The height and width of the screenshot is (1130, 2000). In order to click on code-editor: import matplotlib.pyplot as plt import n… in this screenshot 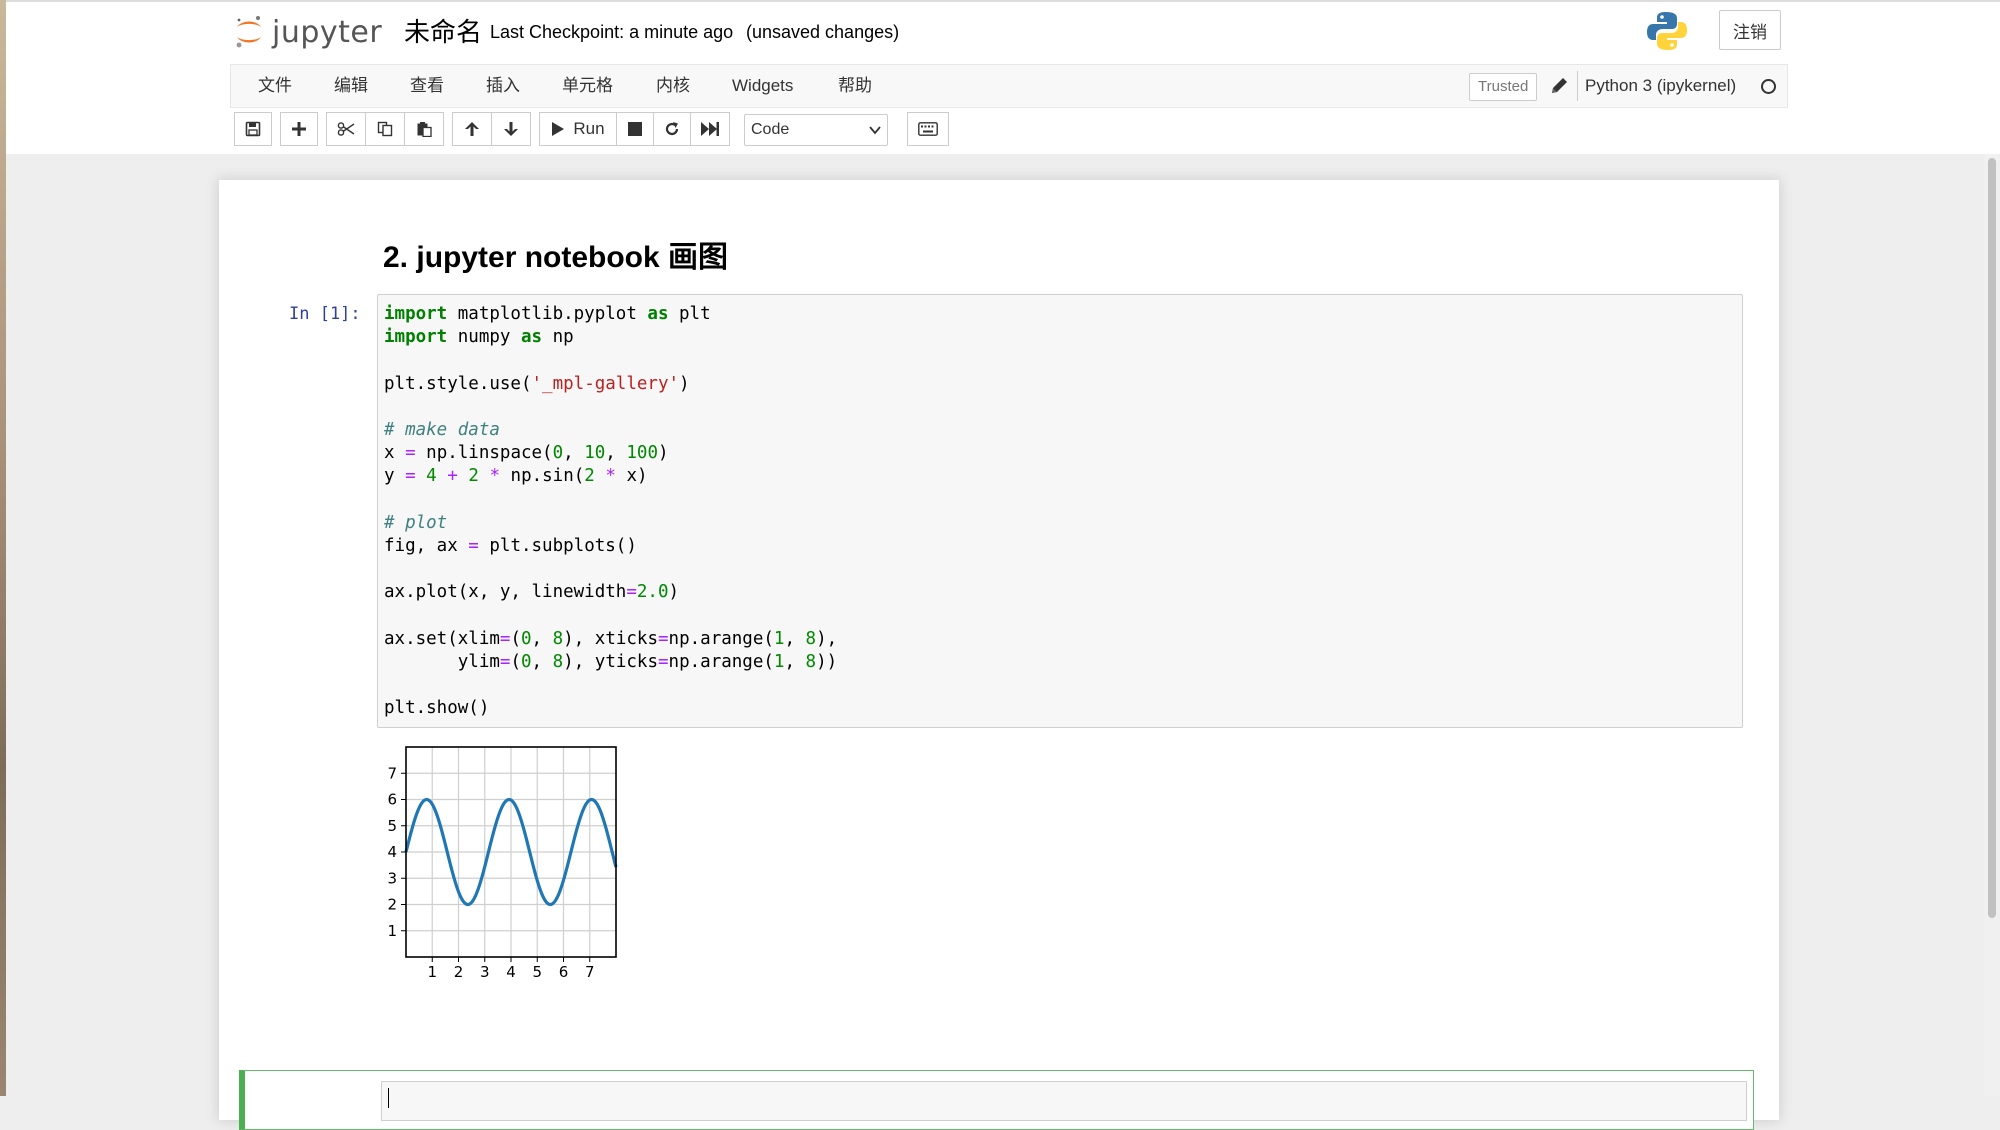, I will do `click(610, 512)`.